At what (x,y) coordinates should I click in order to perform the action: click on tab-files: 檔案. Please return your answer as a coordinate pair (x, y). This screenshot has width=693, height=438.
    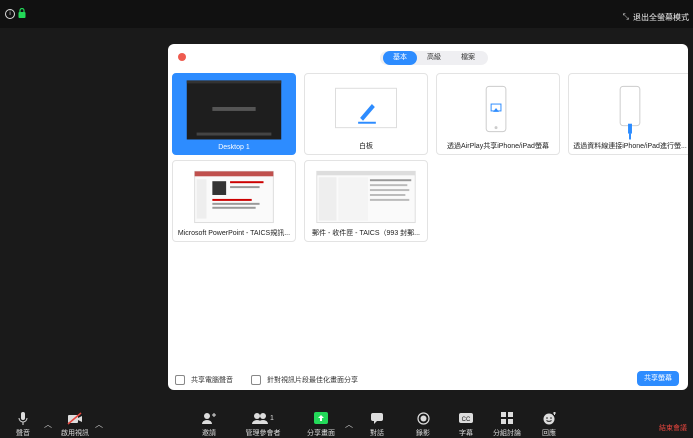
    Looking at the image, I should click on (468, 58).